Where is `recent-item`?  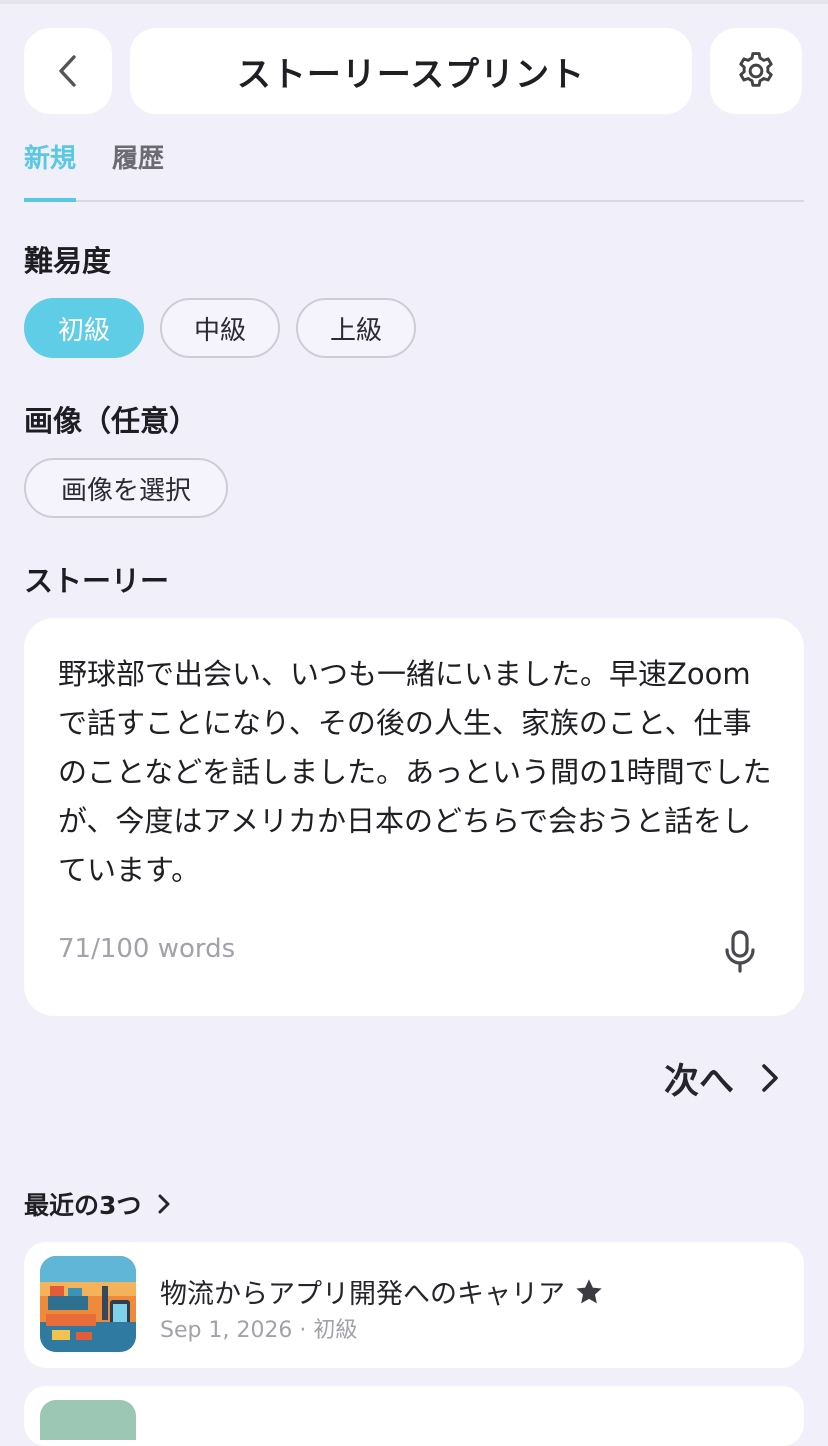
recent-item is located at coordinates (414, 1416).